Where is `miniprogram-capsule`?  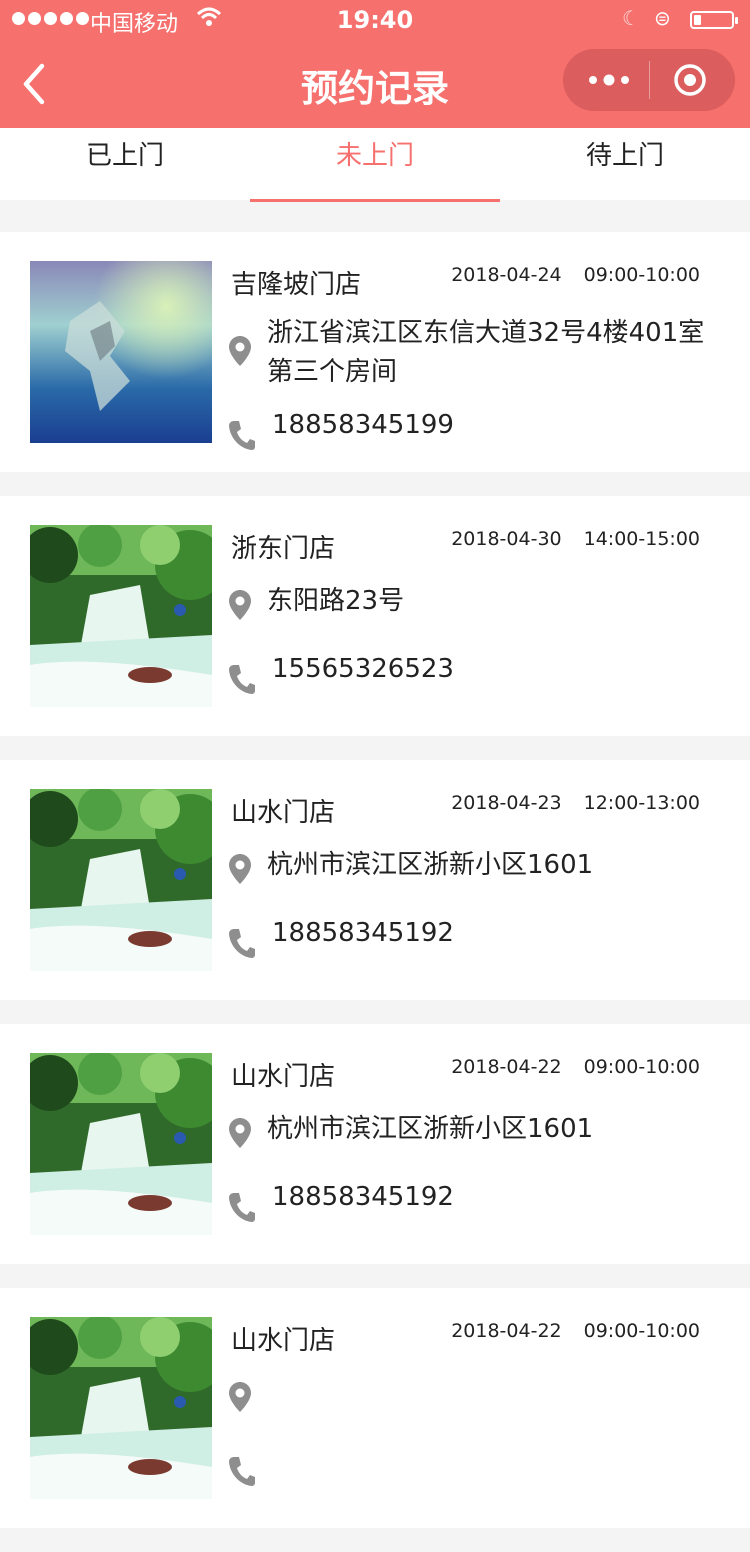 miniprogram-capsule is located at coordinates (649, 80).